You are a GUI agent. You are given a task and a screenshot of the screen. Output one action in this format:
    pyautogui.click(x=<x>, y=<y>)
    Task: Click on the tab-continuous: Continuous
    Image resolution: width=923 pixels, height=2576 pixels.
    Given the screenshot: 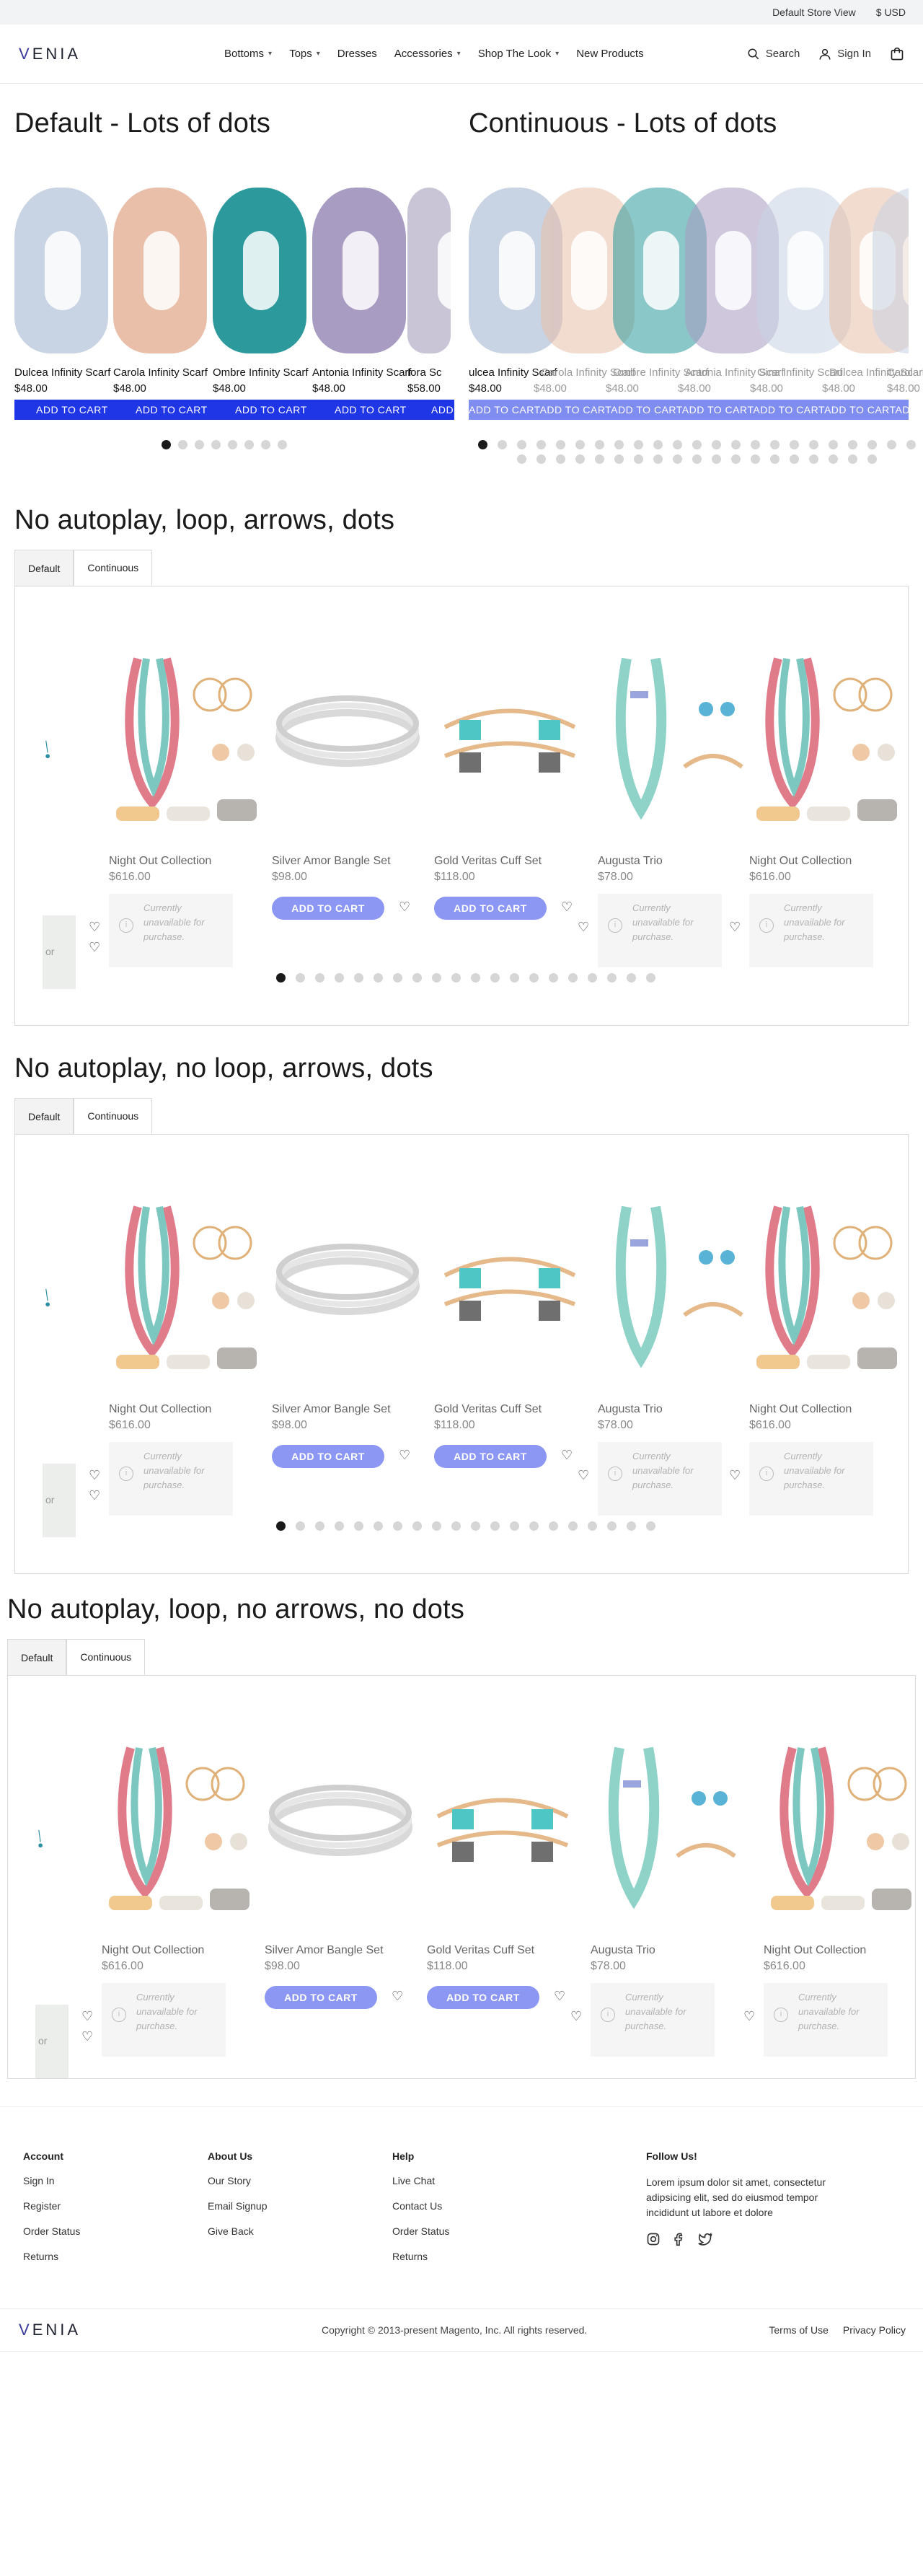 What is the action you would take?
    pyautogui.click(x=106, y=1657)
    